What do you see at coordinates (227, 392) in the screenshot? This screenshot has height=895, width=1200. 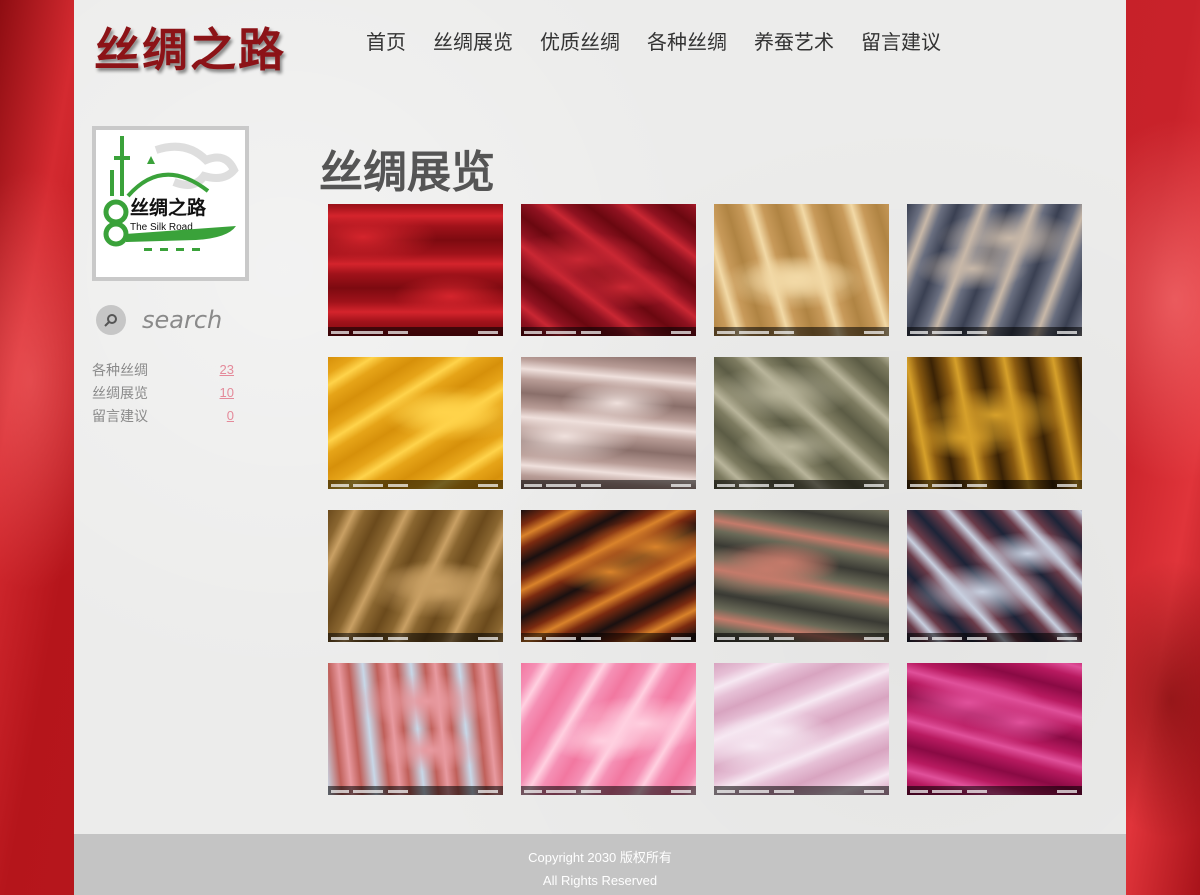 I see `category-count-silk-exhibition: 10` at bounding box center [227, 392].